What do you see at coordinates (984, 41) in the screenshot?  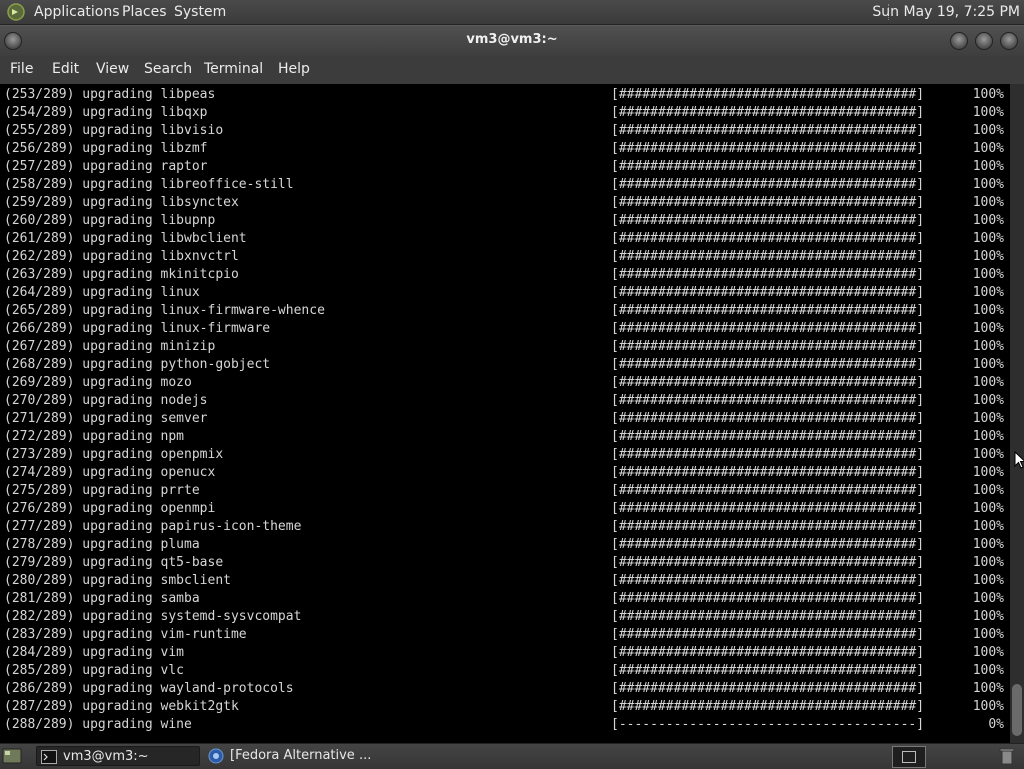 I see `maximize-button` at bounding box center [984, 41].